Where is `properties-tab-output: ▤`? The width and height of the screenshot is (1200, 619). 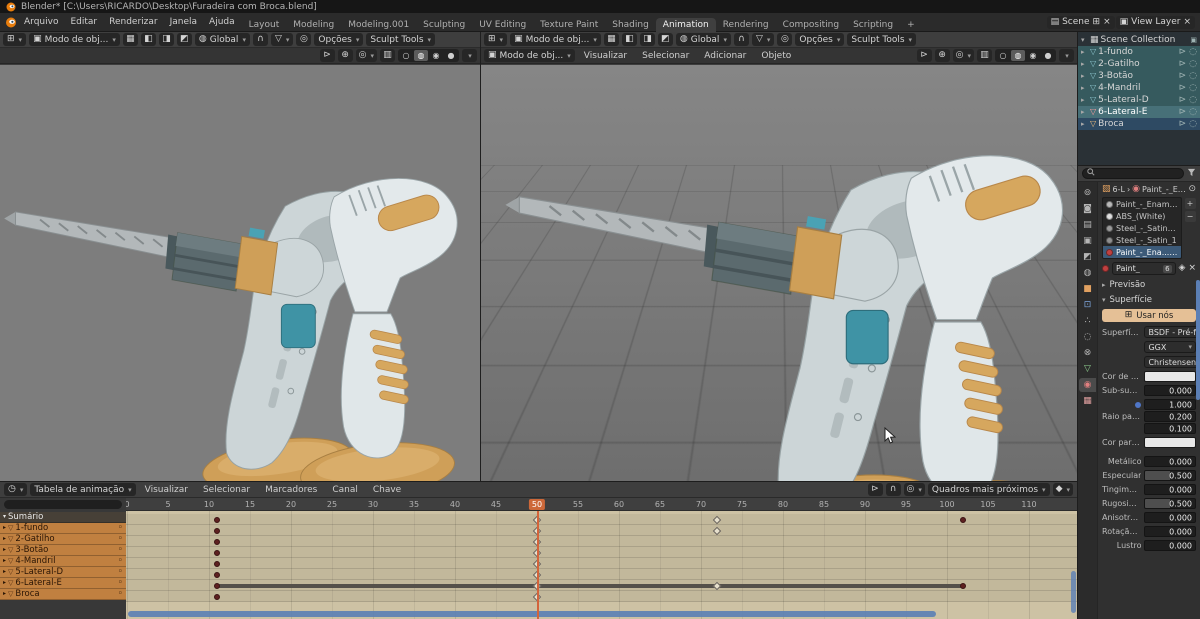
properties-tab-output: ▤ is located at coordinates (1087, 225).